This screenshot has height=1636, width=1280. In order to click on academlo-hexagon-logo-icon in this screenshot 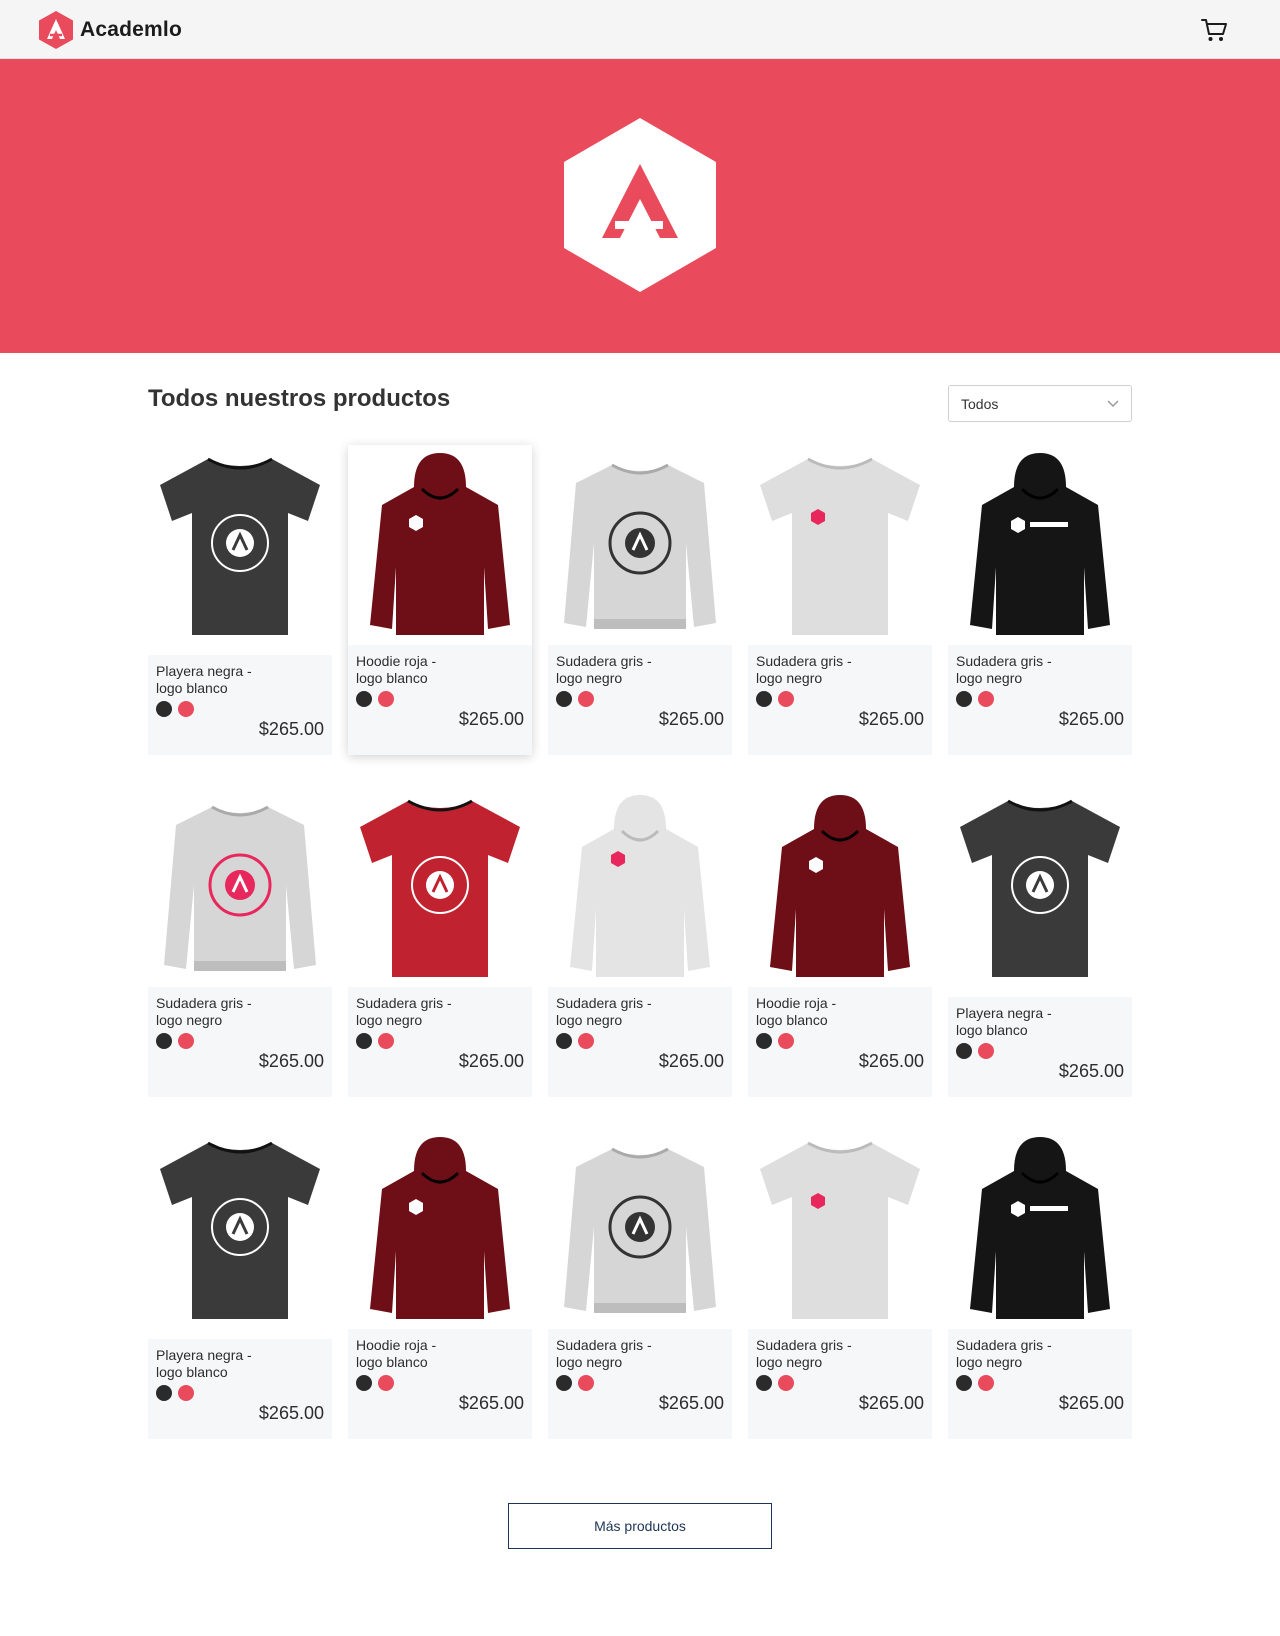, I will do `click(640, 205)`.